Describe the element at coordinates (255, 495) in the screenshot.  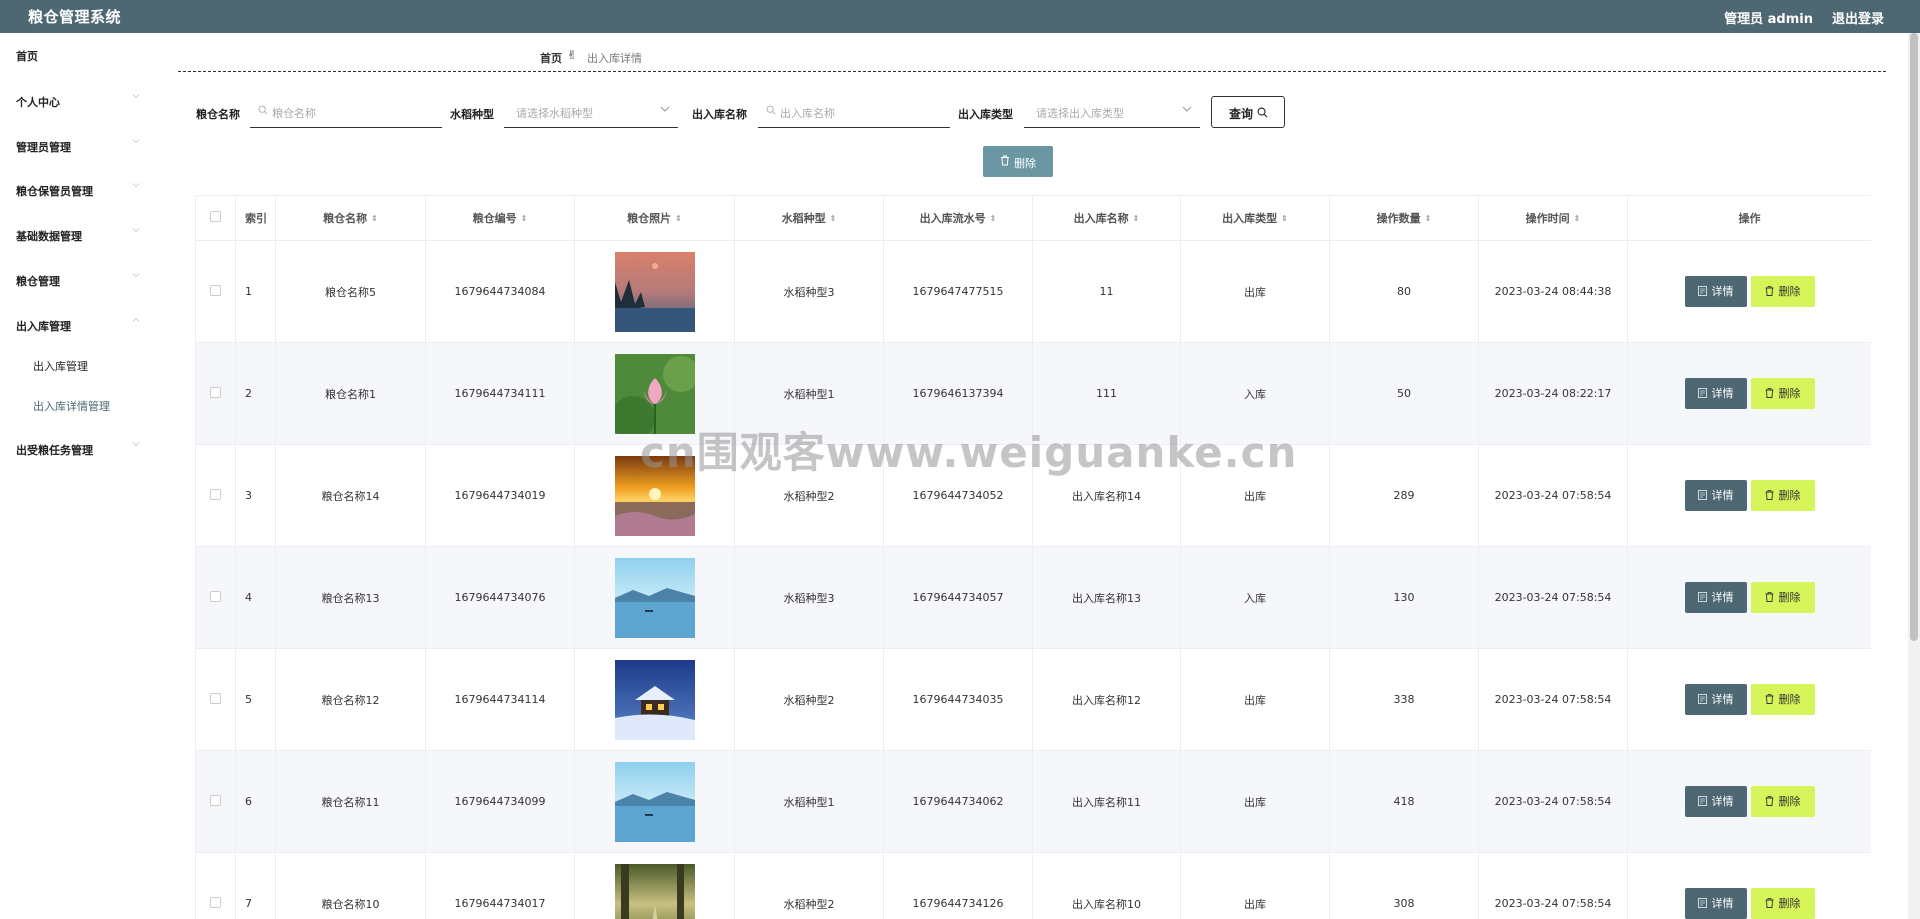
I see `cell-index: 3` at that location.